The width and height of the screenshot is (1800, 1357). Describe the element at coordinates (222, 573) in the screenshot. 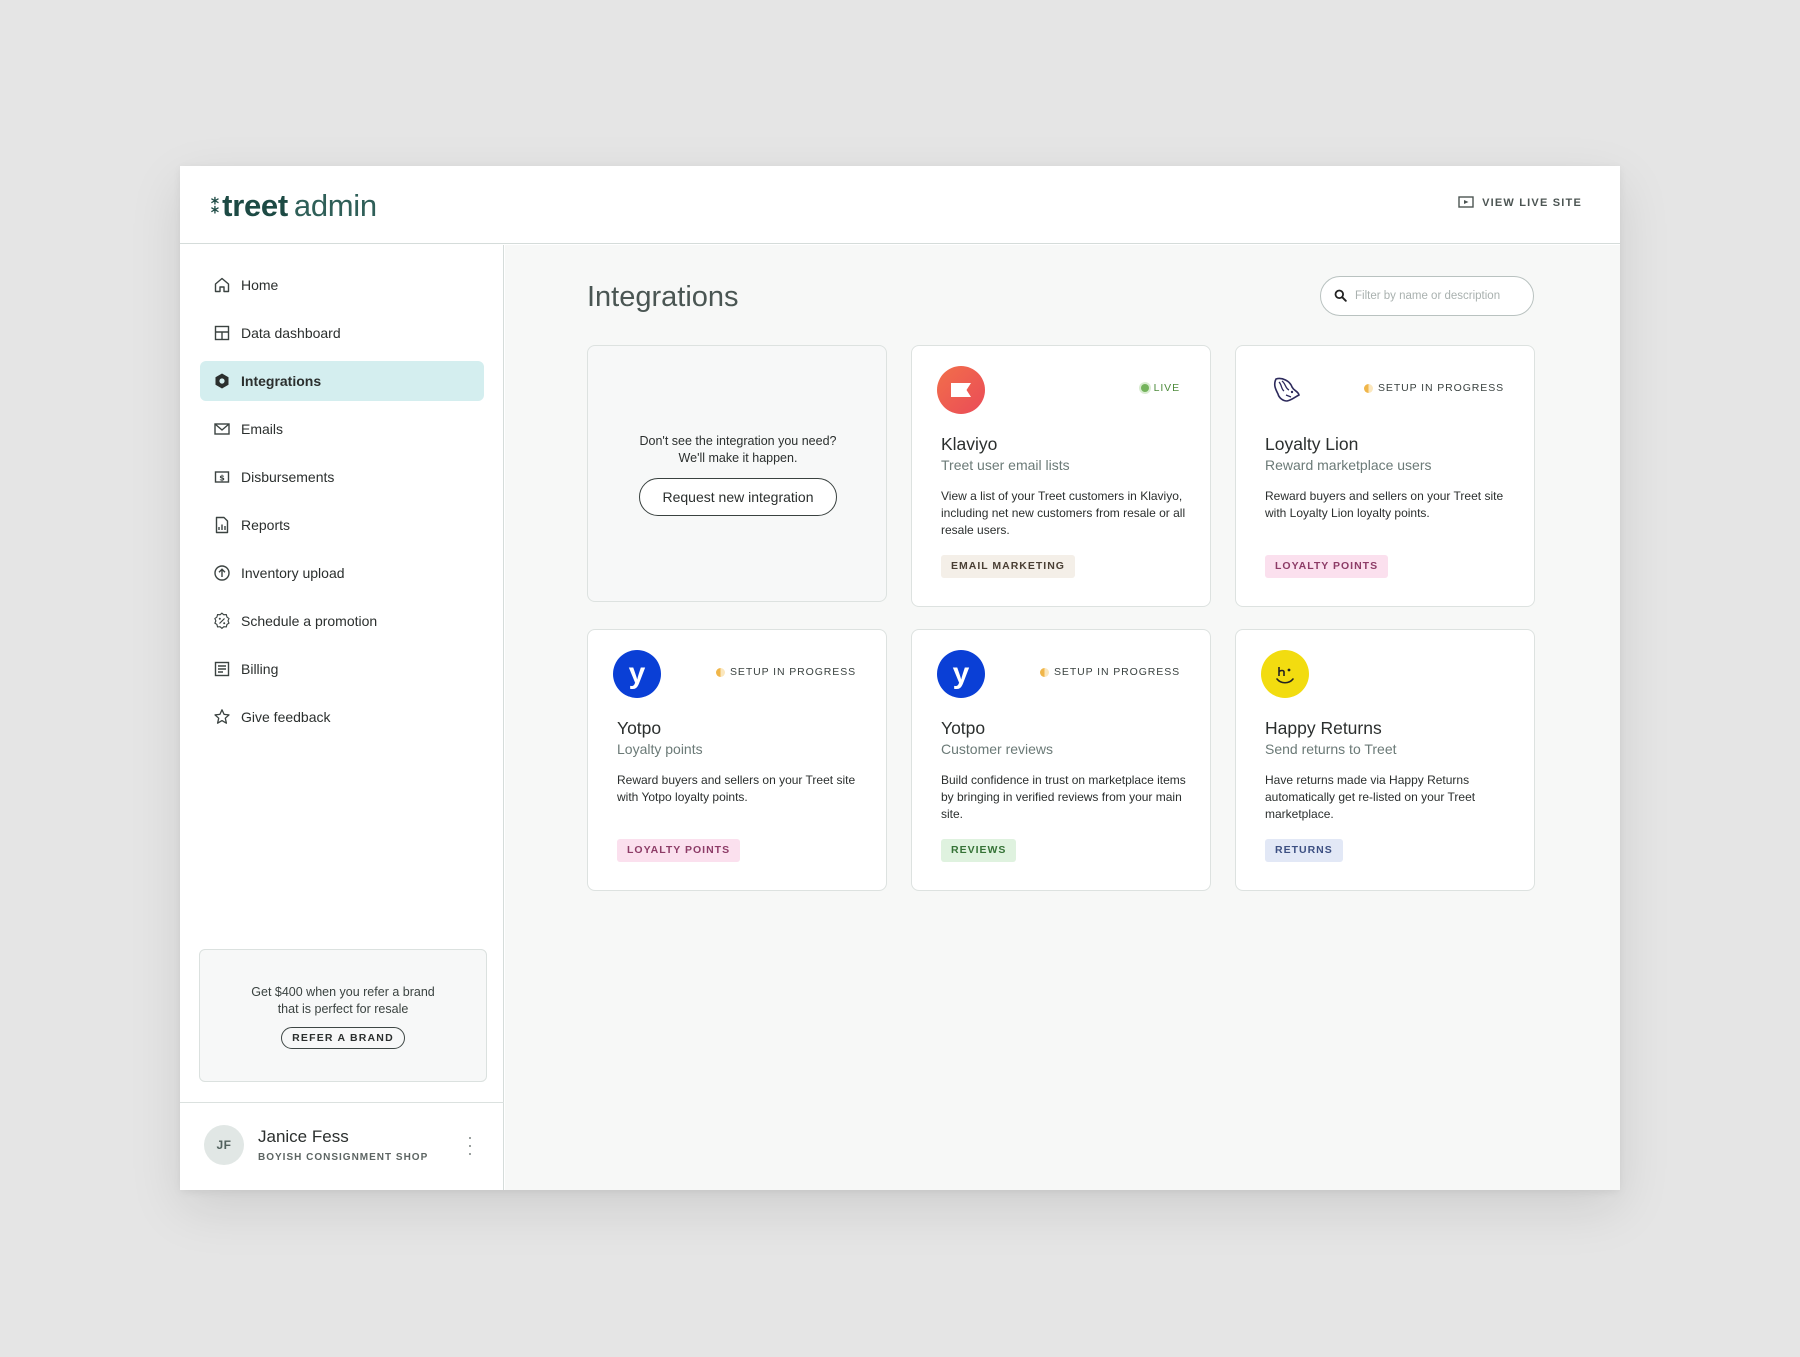

I see `upload-icon` at that location.